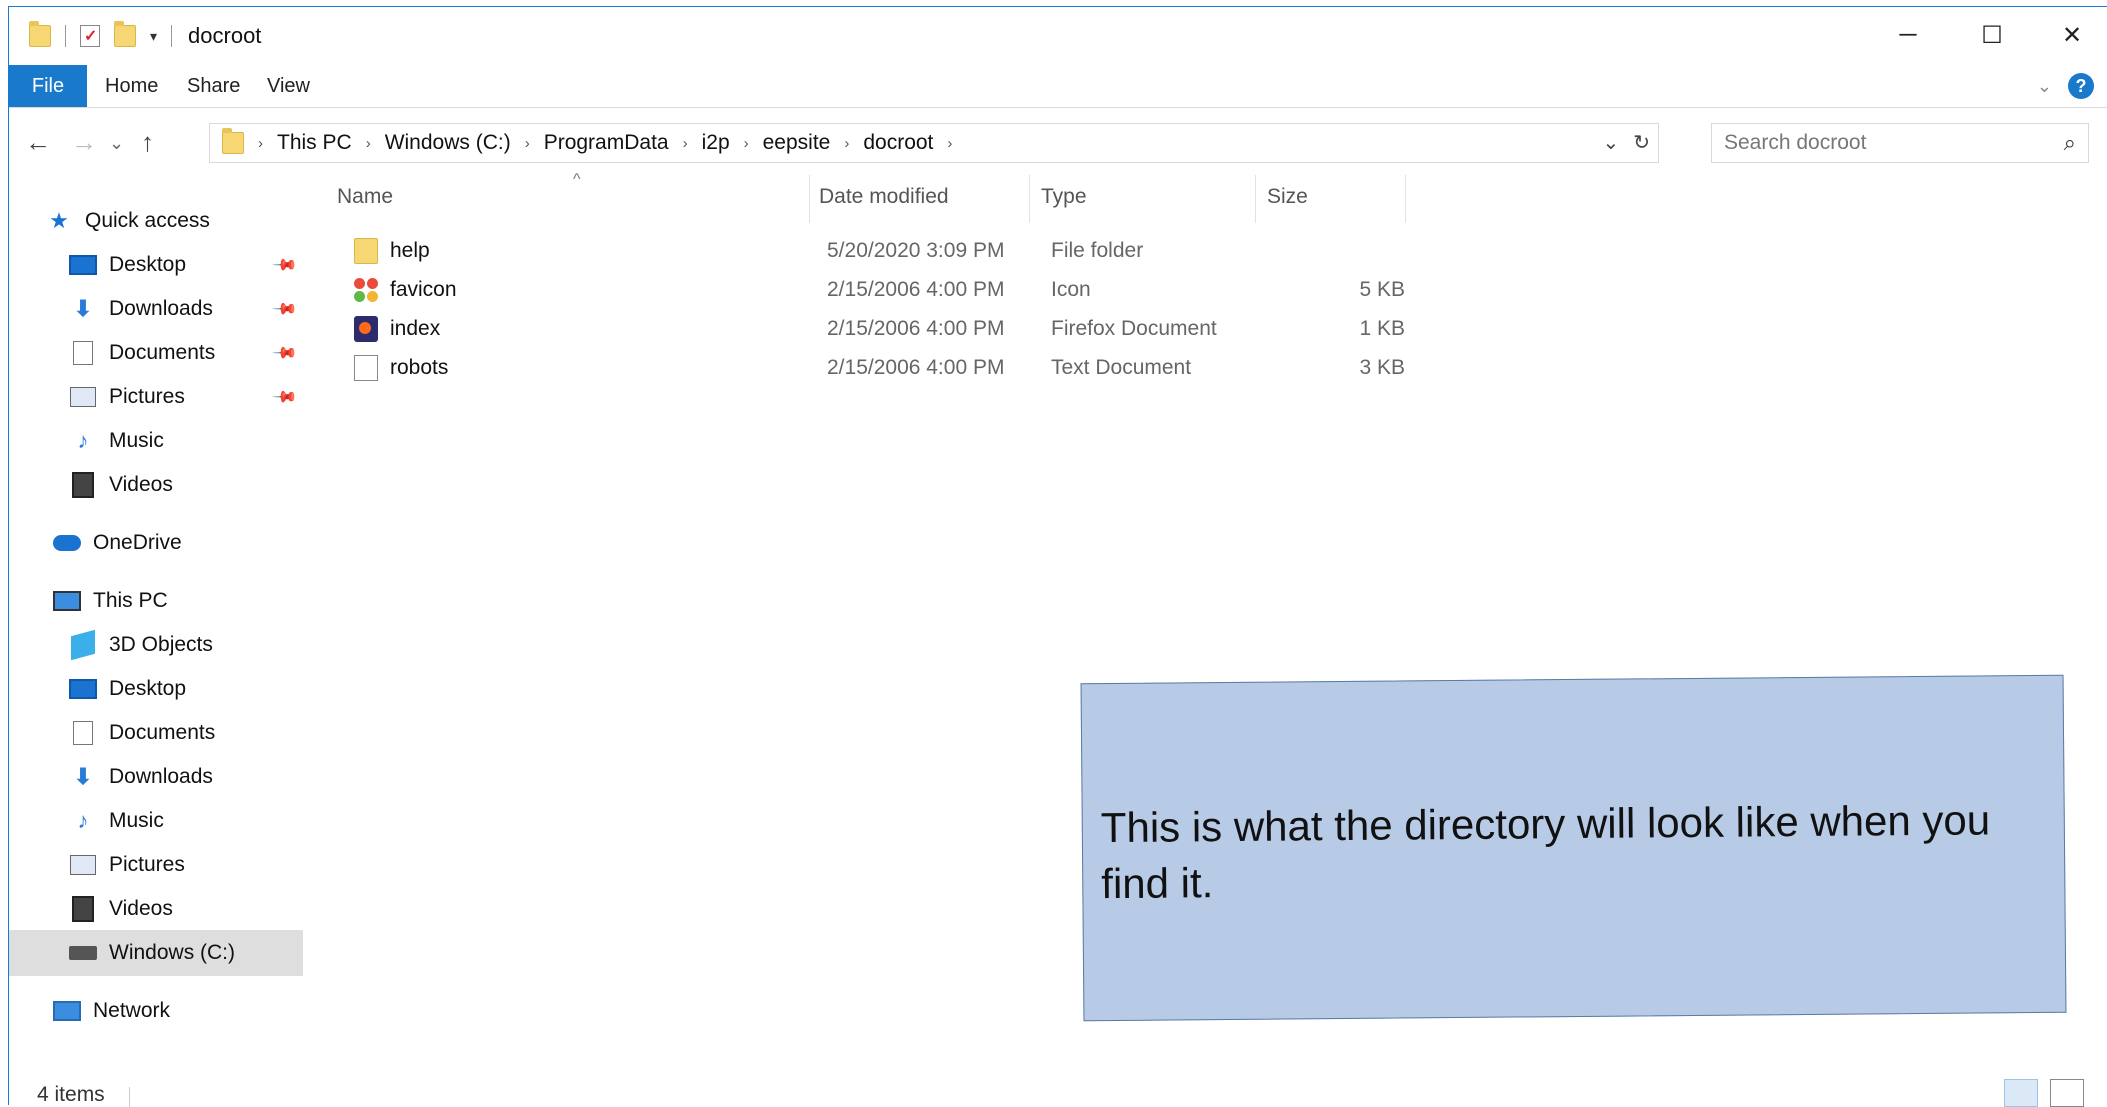 The width and height of the screenshot is (2107, 1107). What do you see at coordinates (136, 820) in the screenshot?
I see `sidebar-item-label: Music` at bounding box center [136, 820].